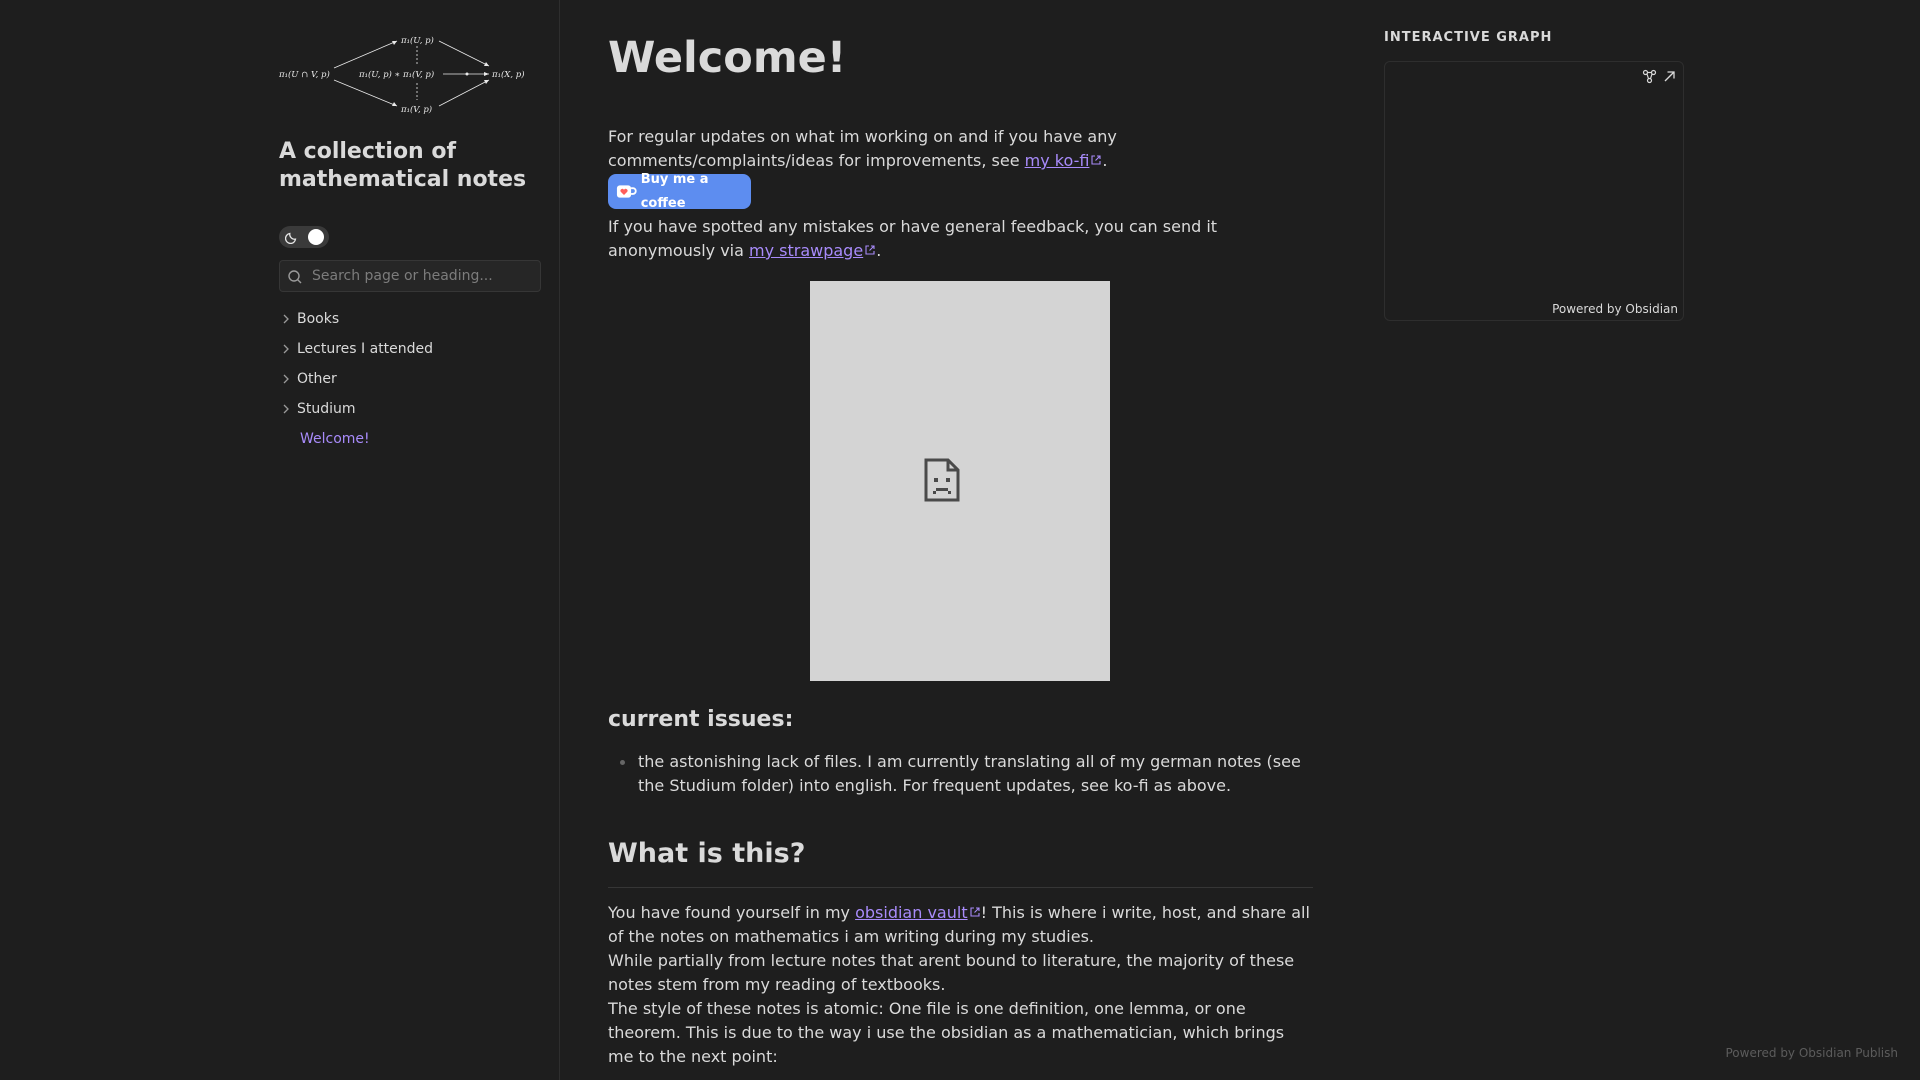  I want to click on buy-me-a-coffee-button: Buy me a coffee, so click(679, 191).